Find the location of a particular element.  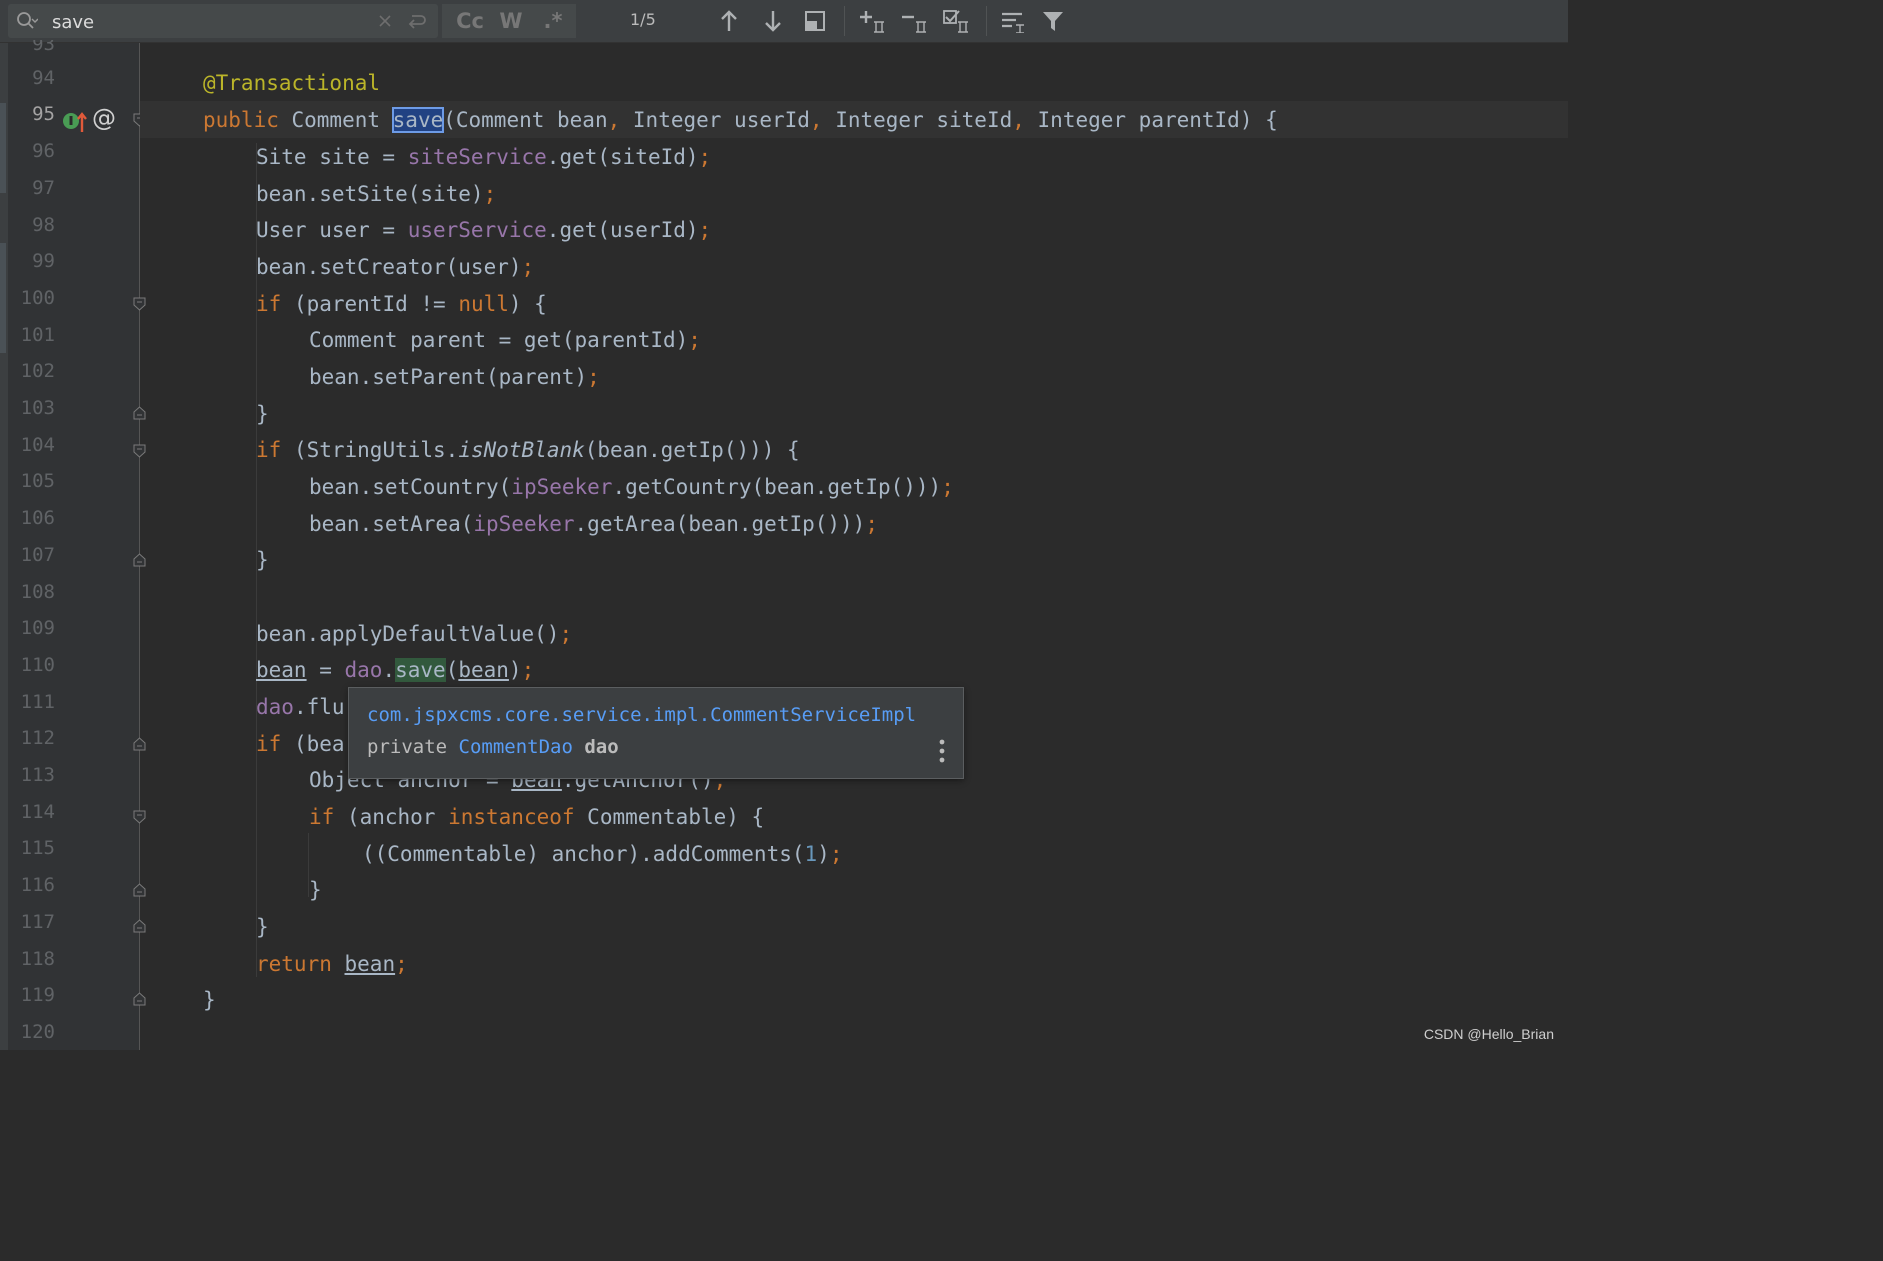

code-text: bean.applyDefaultValue() is located at coordinates (408, 634).